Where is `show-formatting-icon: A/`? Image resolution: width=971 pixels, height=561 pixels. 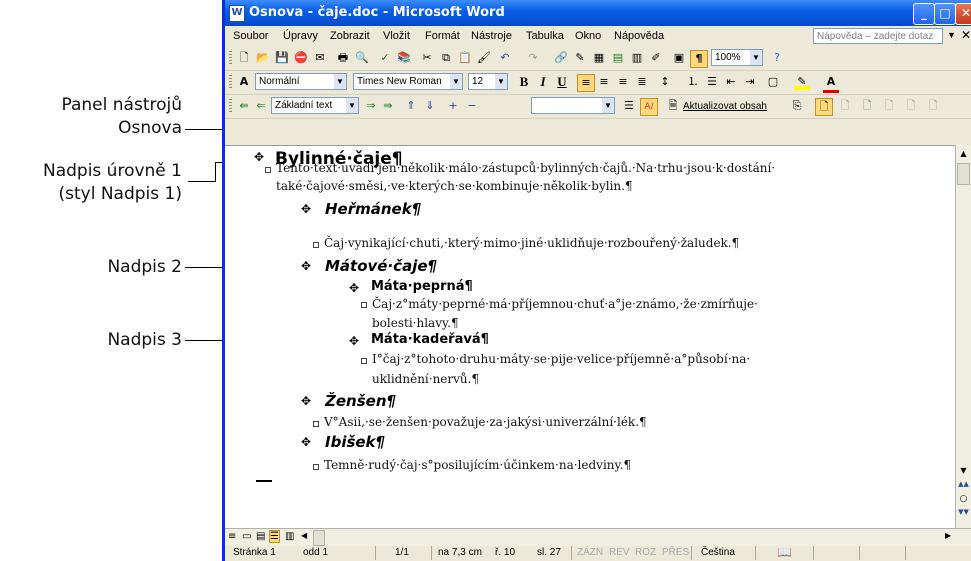 show-formatting-icon: A/ is located at coordinates (649, 107).